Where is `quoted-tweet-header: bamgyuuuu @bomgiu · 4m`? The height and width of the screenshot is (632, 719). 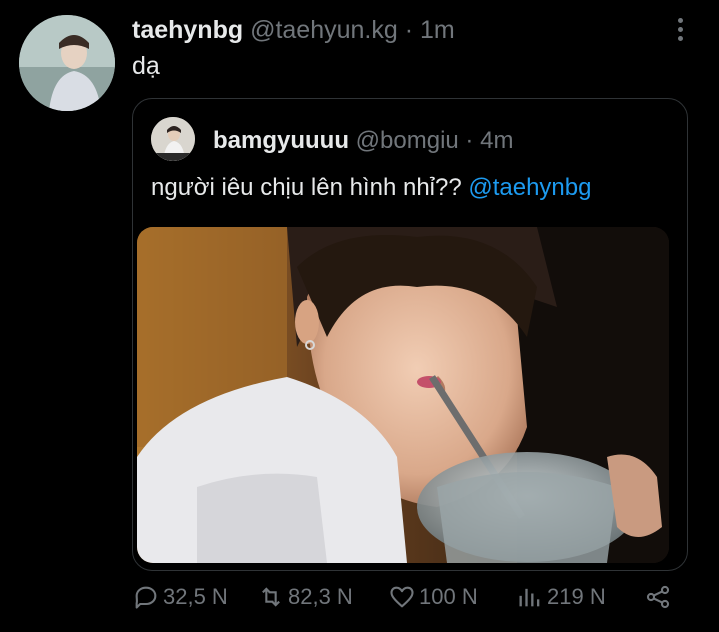 quoted-tweet-header: bamgyuuuu @bomgiu · 4m is located at coordinates (363, 141).